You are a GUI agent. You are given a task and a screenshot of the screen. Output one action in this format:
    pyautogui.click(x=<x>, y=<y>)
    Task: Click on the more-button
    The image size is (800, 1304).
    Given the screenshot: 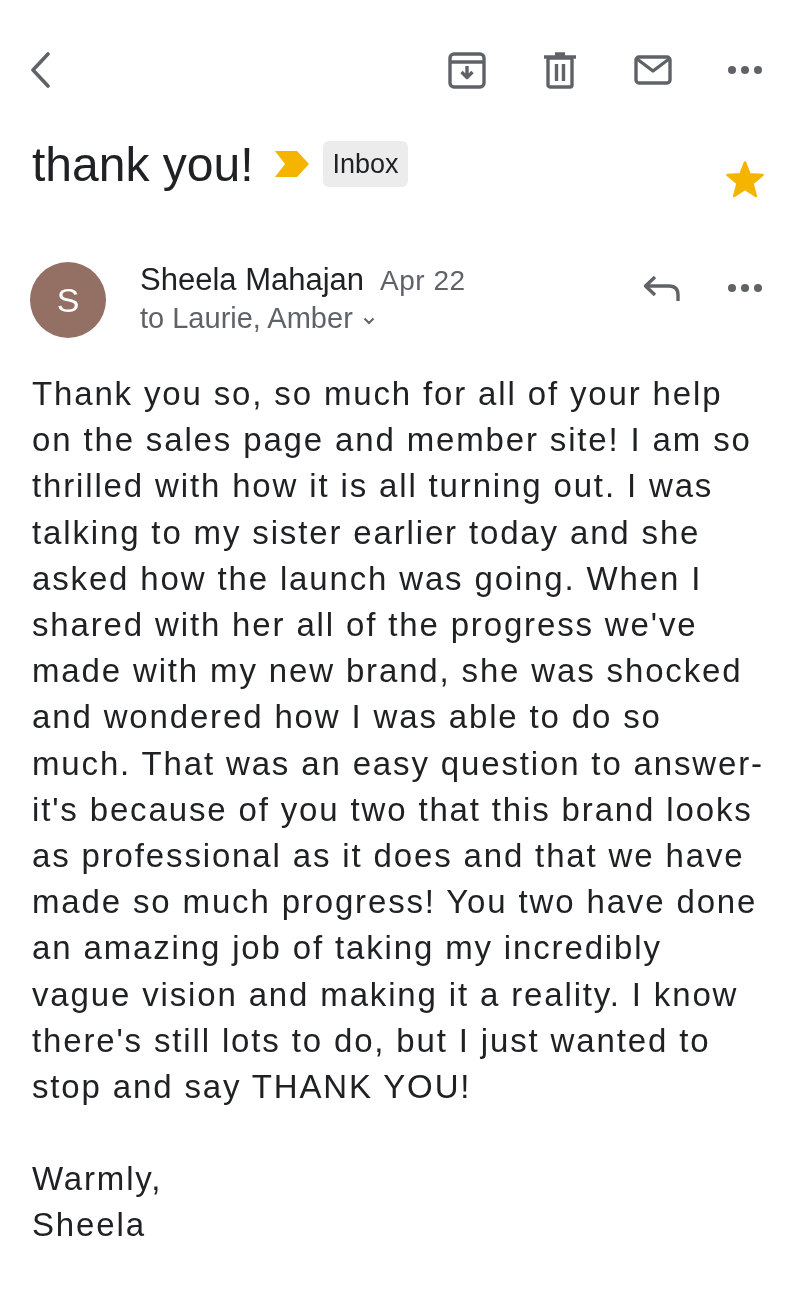 What is the action you would take?
    pyautogui.click(x=745, y=70)
    